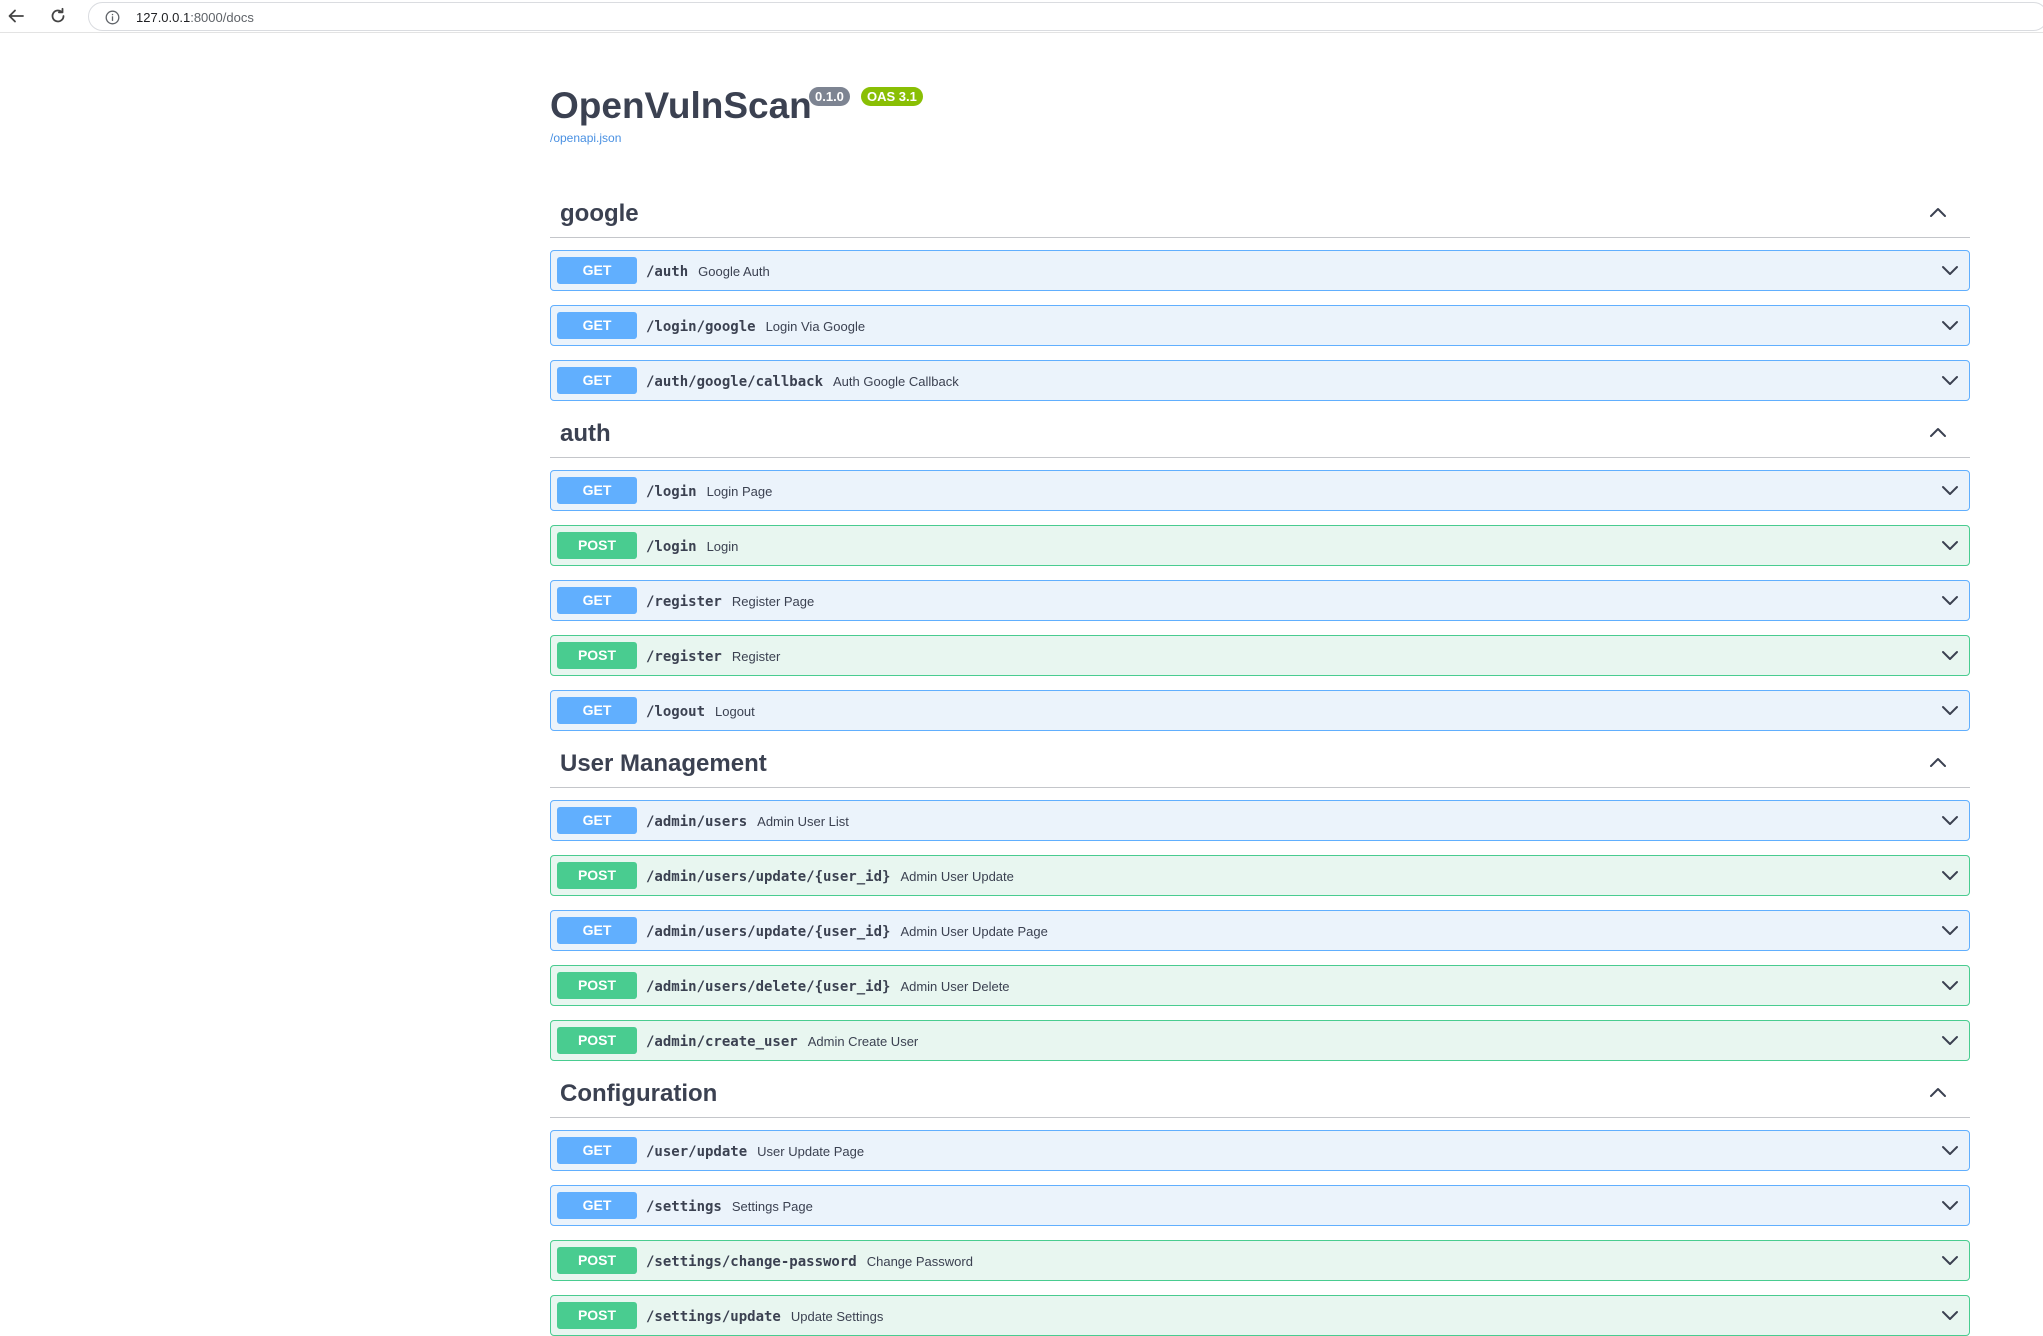  I want to click on back-arrow-icon, so click(16, 16).